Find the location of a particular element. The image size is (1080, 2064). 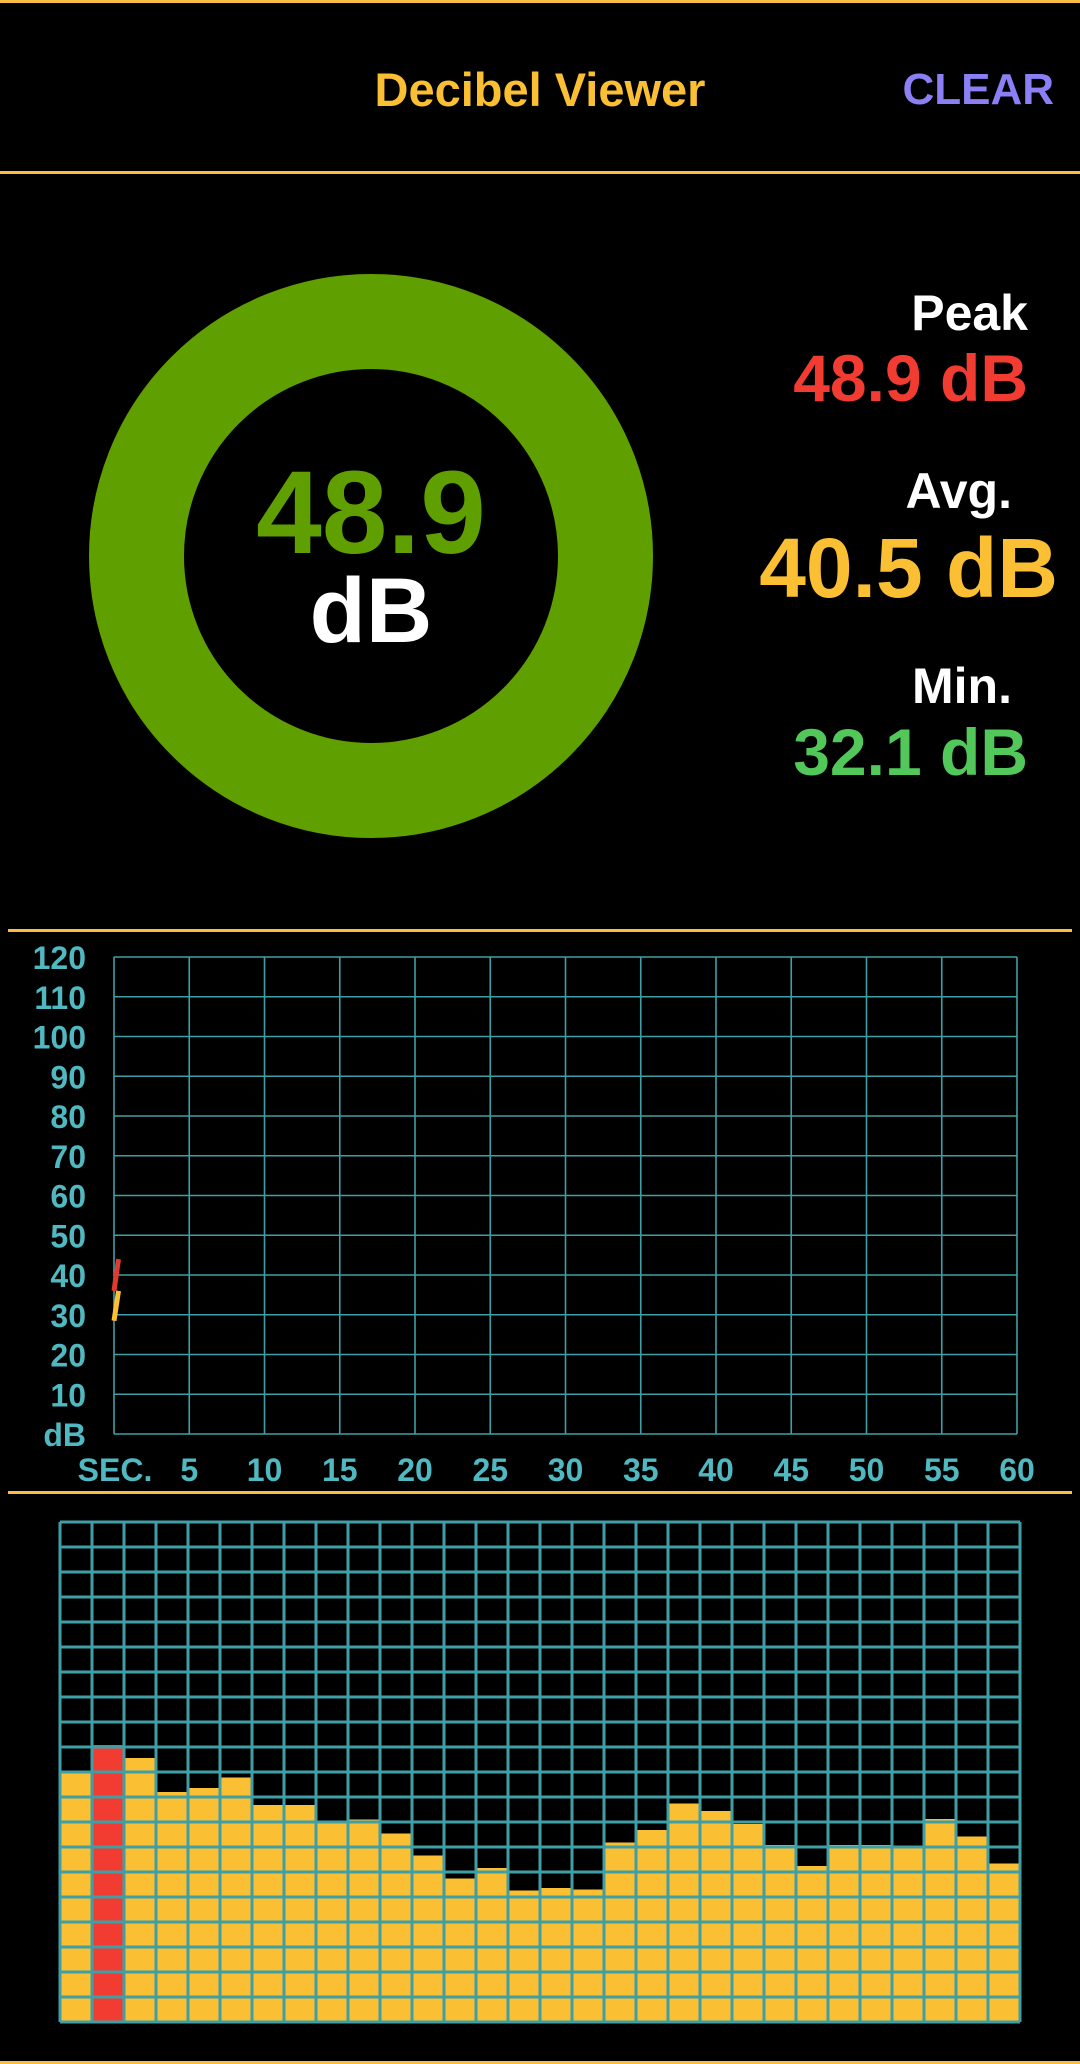

min-value: 32.1 dB is located at coordinates (910, 752).